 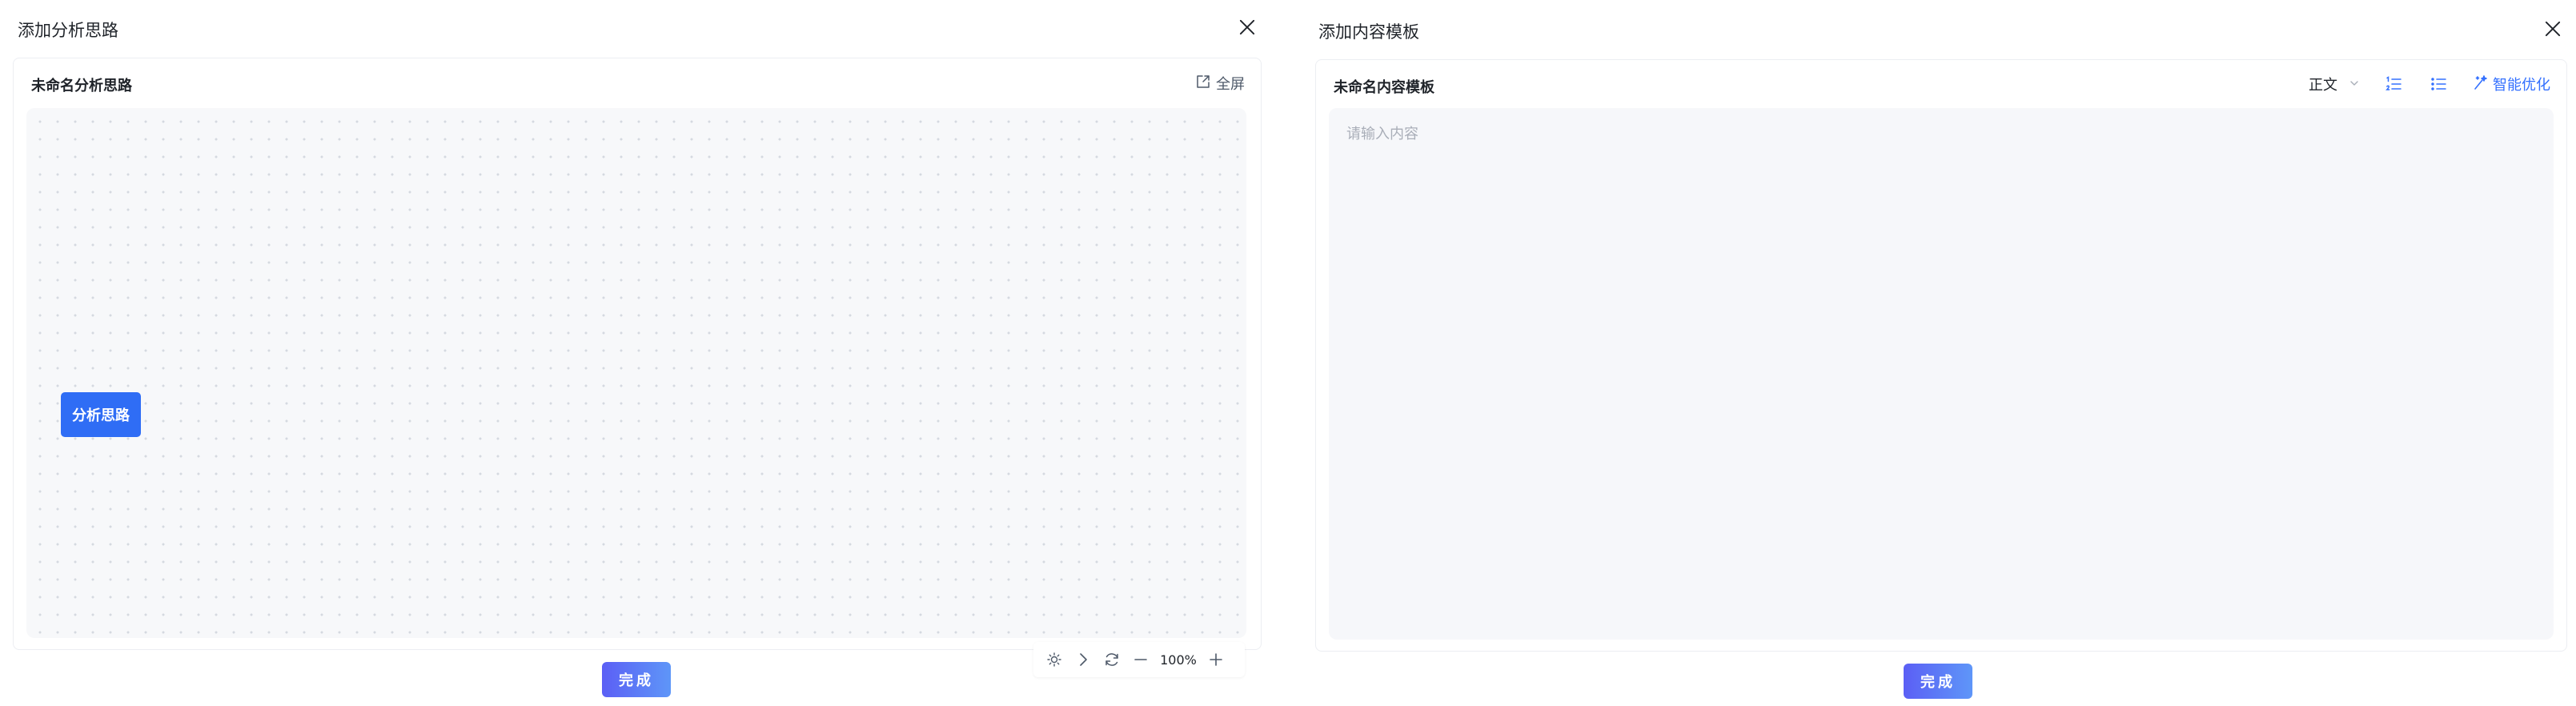 What do you see at coordinates (1054, 659) in the screenshot?
I see `lightbulb-icon` at bounding box center [1054, 659].